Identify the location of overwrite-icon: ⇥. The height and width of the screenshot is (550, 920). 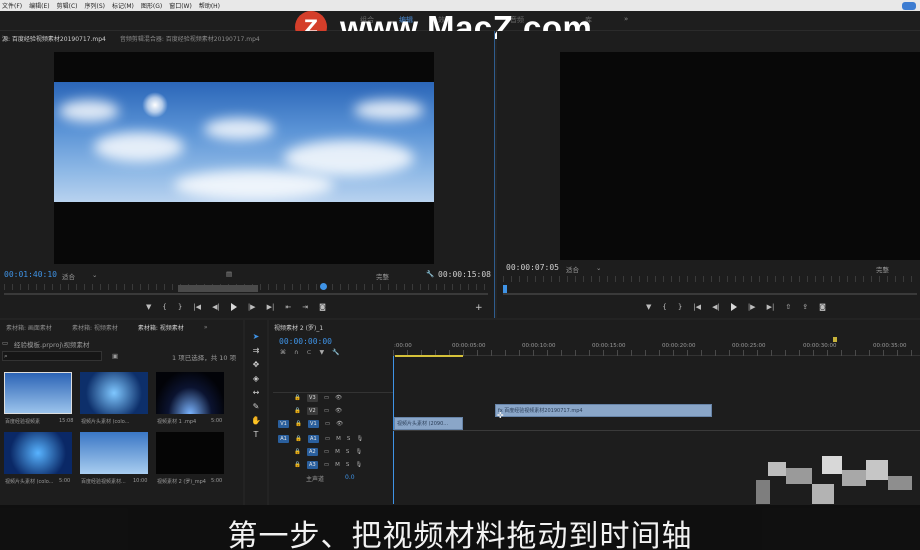
(305, 307).